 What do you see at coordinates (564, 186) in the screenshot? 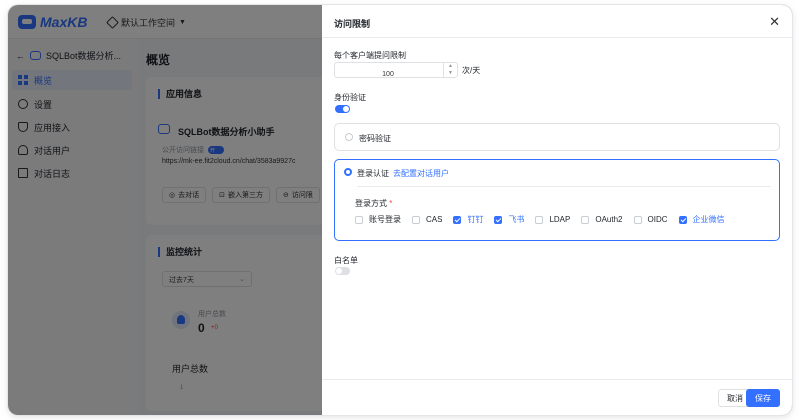
I see `divider` at bounding box center [564, 186].